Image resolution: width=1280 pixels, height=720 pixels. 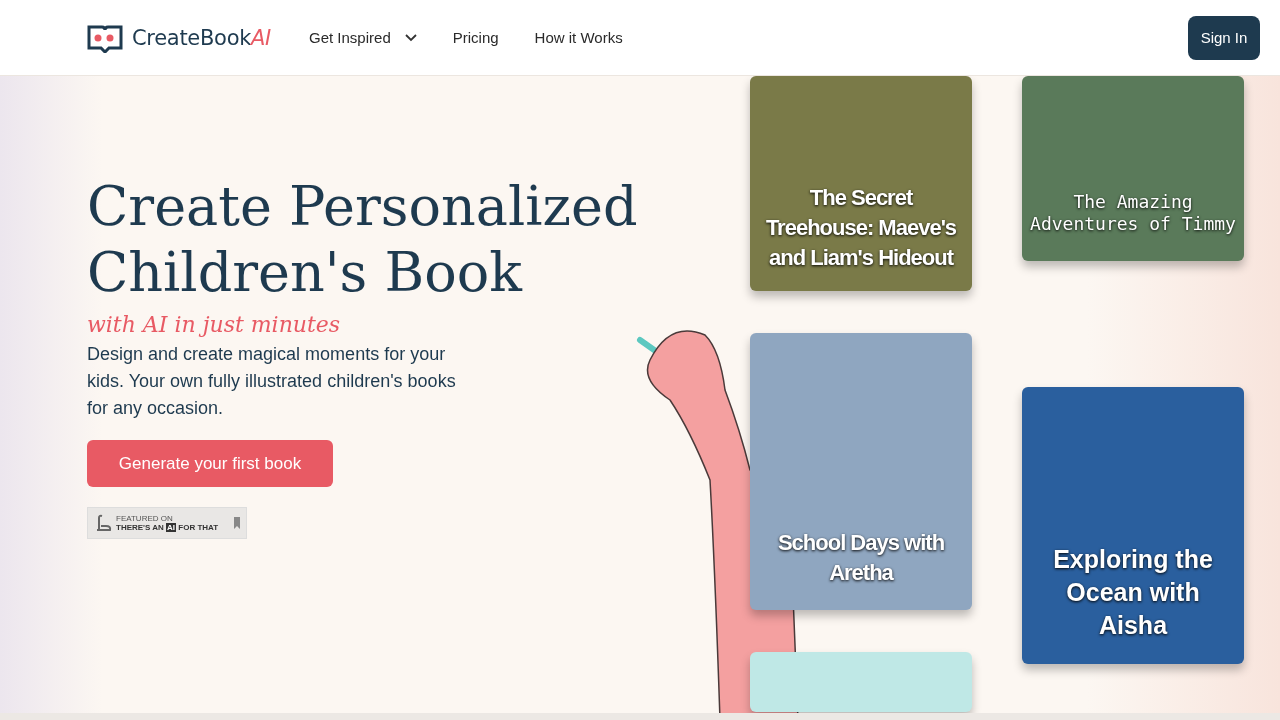 What do you see at coordinates (578, 37) in the screenshot?
I see `nav-link: How it Works` at bounding box center [578, 37].